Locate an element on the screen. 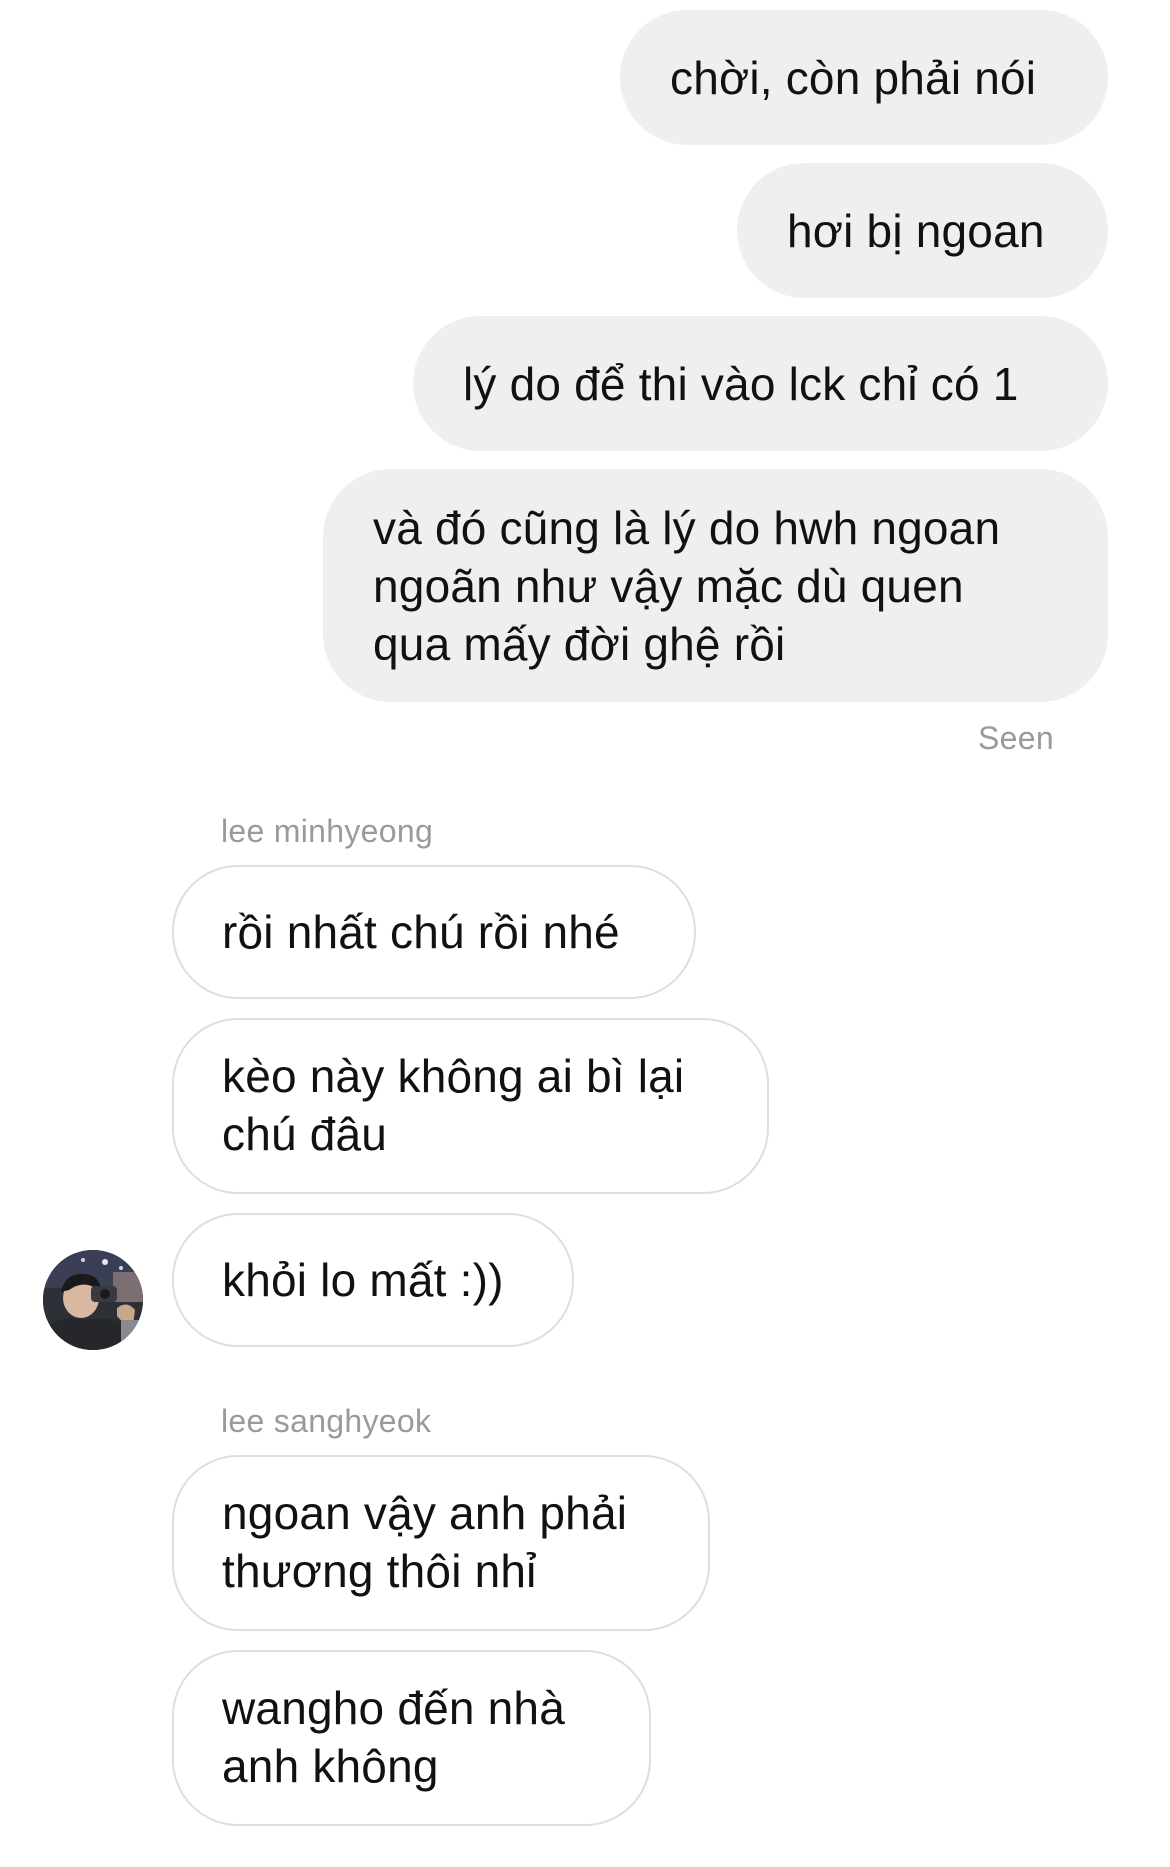 The image size is (1170, 1867). avatar-image is located at coordinates (93, 1300).